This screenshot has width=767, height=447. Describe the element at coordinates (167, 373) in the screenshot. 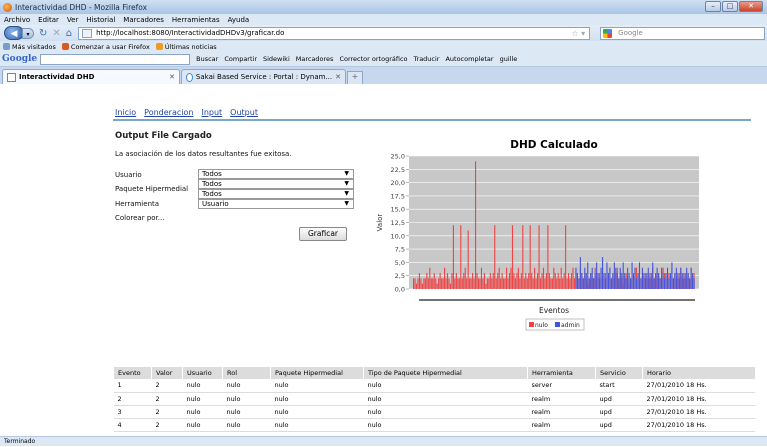

I see `column-header: Valor` at that location.